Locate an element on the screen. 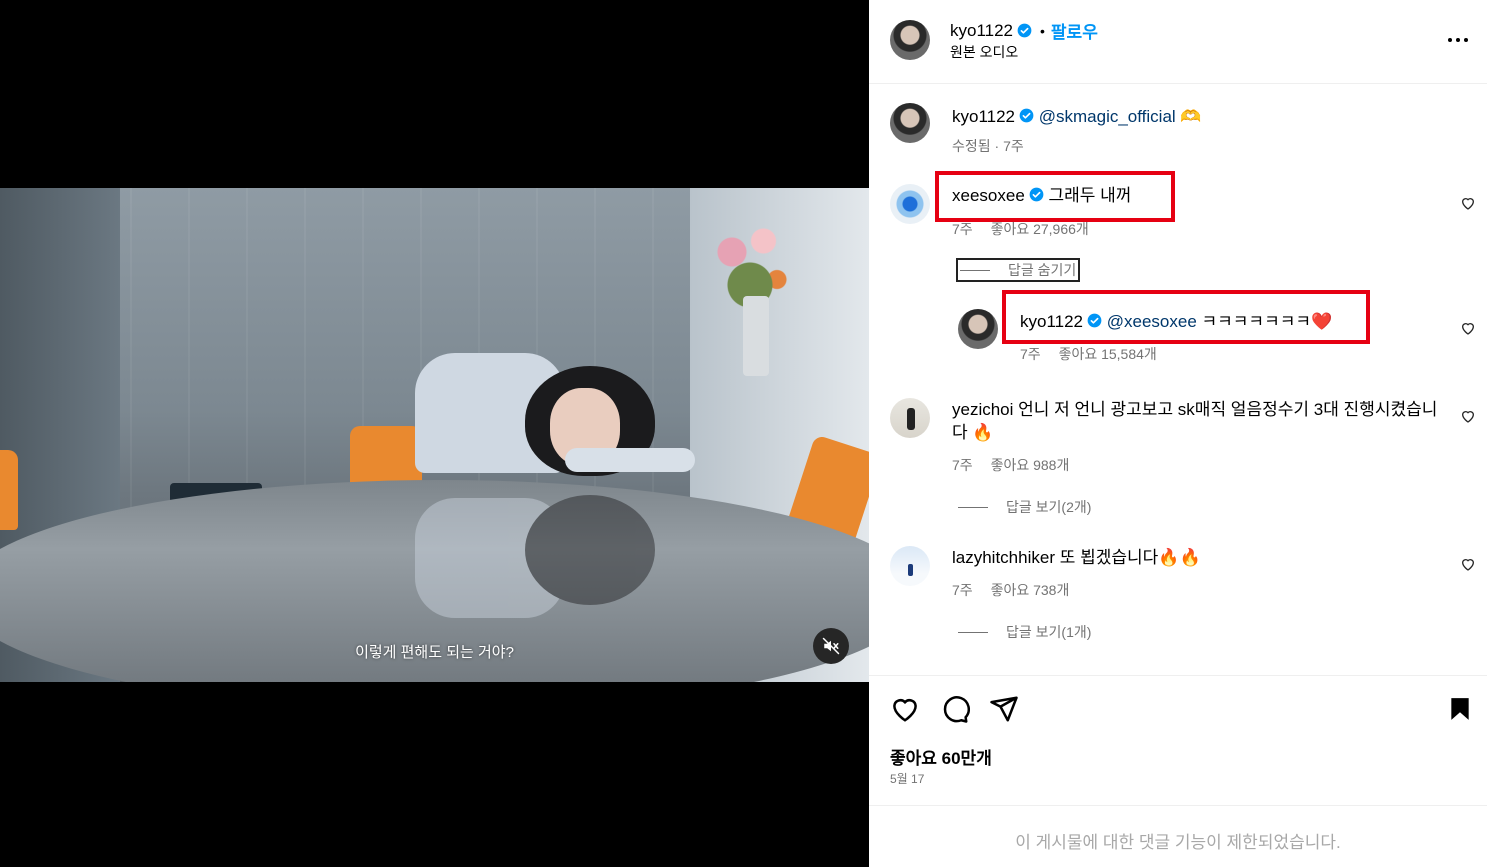 This screenshot has width=1487, height=867. comment-username: yezichoi is located at coordinates (982, 409).